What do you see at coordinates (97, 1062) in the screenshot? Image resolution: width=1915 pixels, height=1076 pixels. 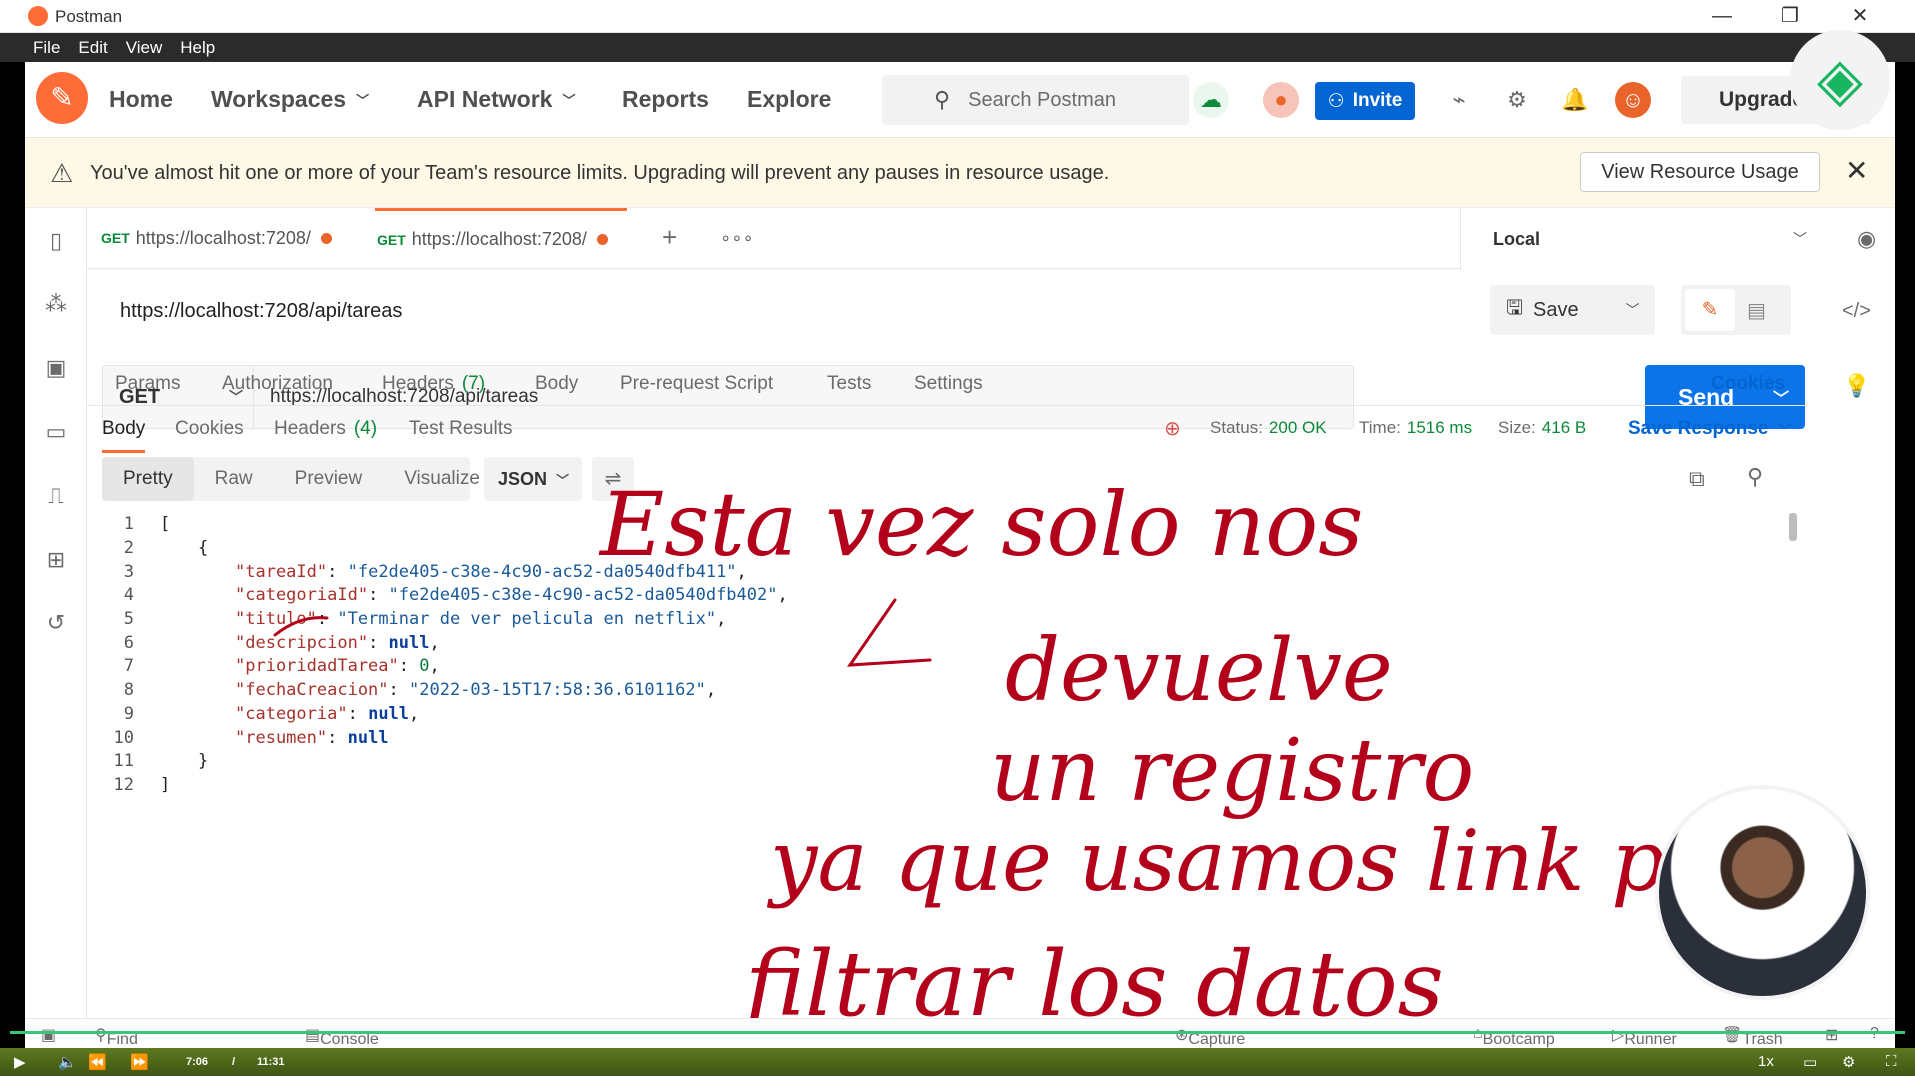 I see `rewind-icon: ⏪` at bounding box center [97, 1062].